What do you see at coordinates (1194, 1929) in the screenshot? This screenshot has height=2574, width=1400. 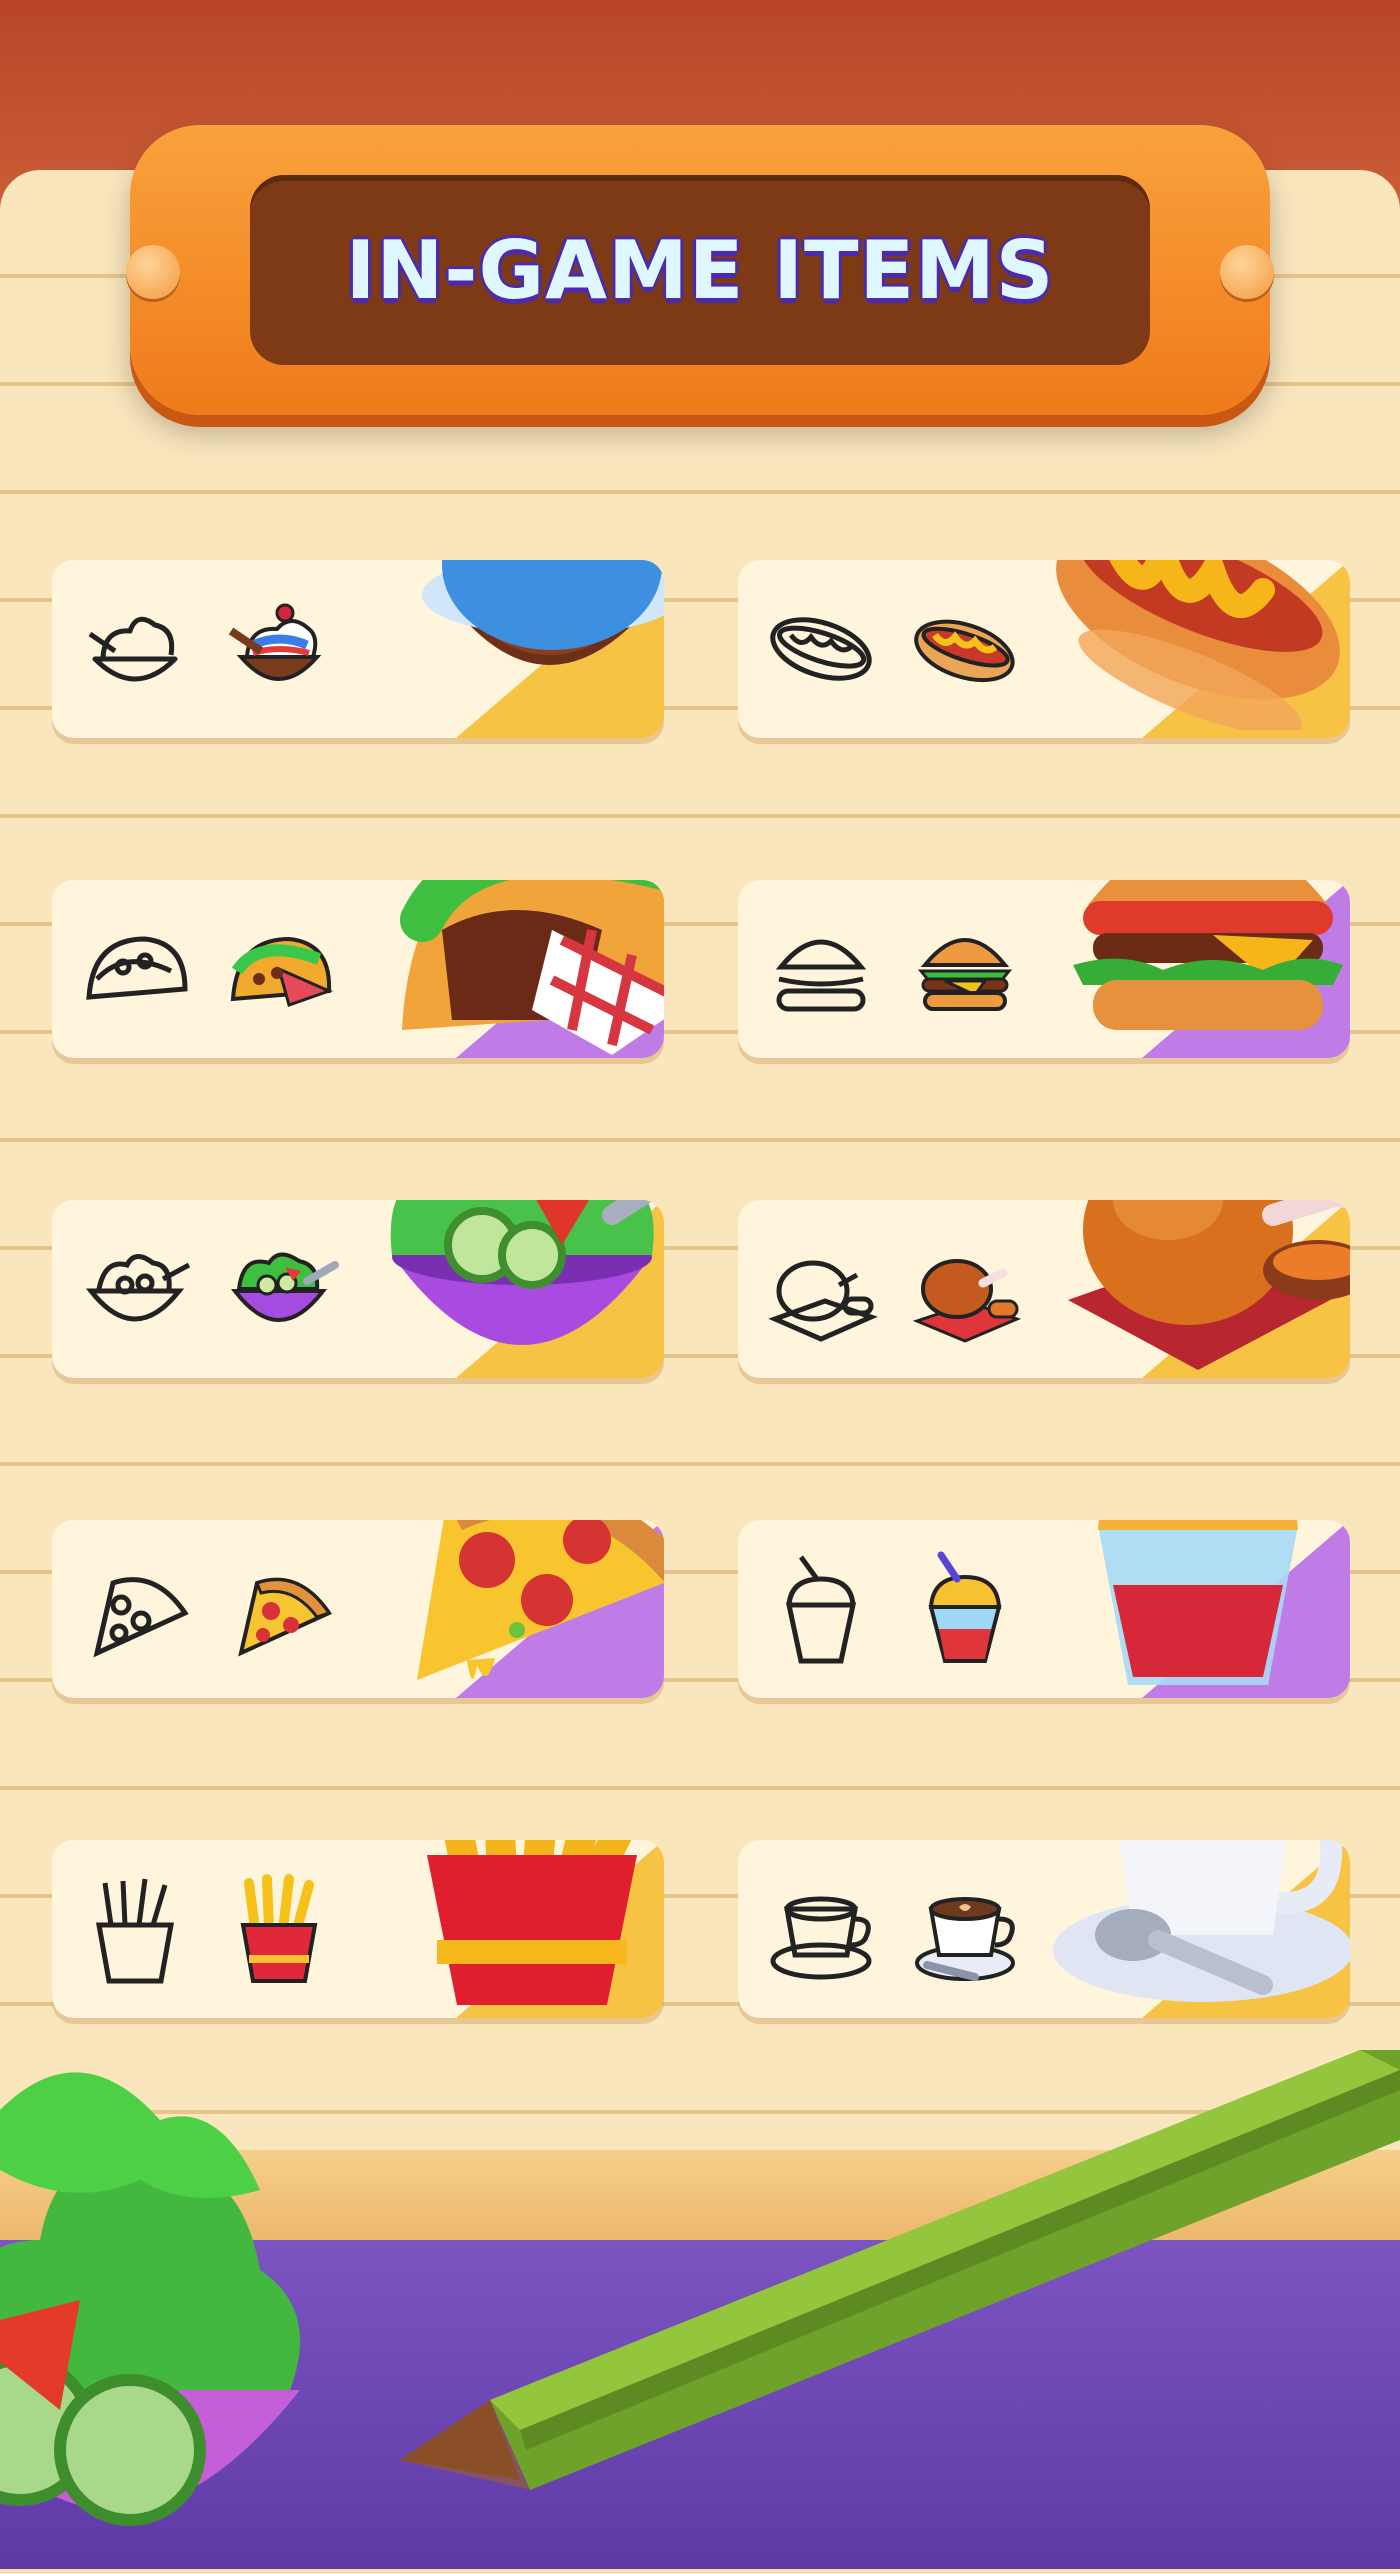 I see `coffee-large-icon` at bounding box center [1194, 1929].